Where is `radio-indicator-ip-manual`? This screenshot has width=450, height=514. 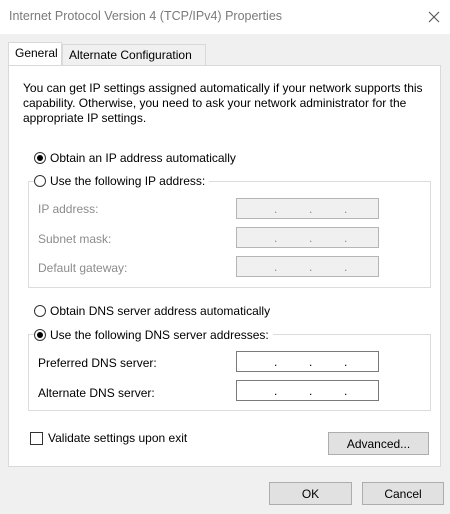
radio-indicator-ip-manual is located at coordinates (40, 181).